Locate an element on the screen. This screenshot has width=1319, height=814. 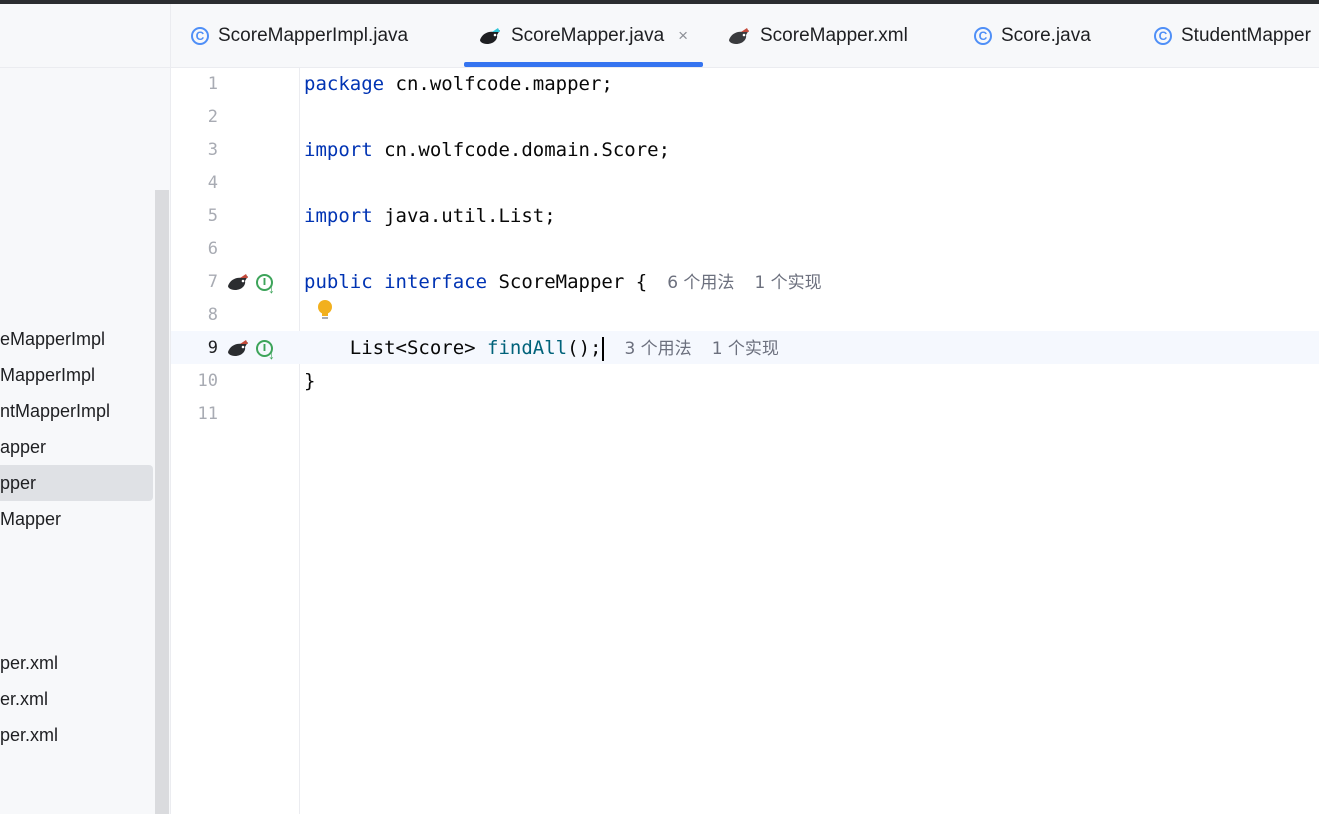
code-line-7: public interface ScoreMapper {6 个用法 1 个实现 is located at coordinates (563, 283).